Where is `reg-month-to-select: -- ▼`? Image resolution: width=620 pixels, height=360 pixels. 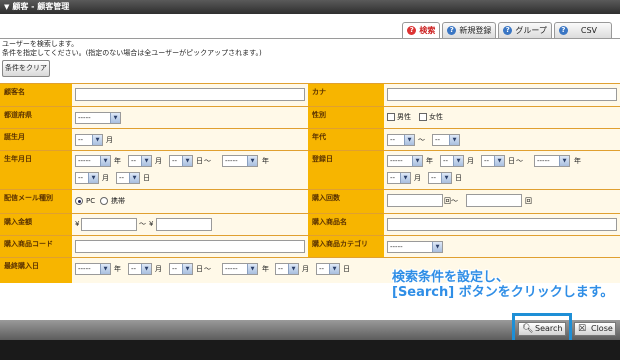
reg-month-to-select: -- ▼ is located at coordinates (399, 178).